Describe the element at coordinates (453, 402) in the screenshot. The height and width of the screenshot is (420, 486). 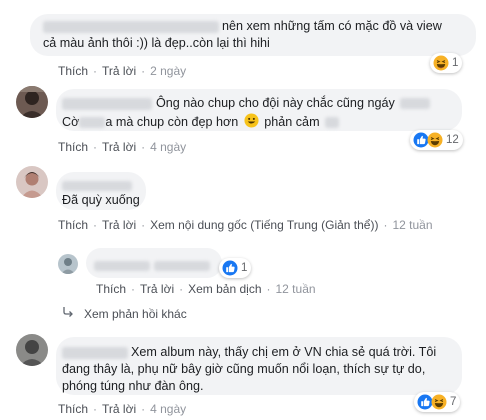
I see `reaction-count: 7` at that location.